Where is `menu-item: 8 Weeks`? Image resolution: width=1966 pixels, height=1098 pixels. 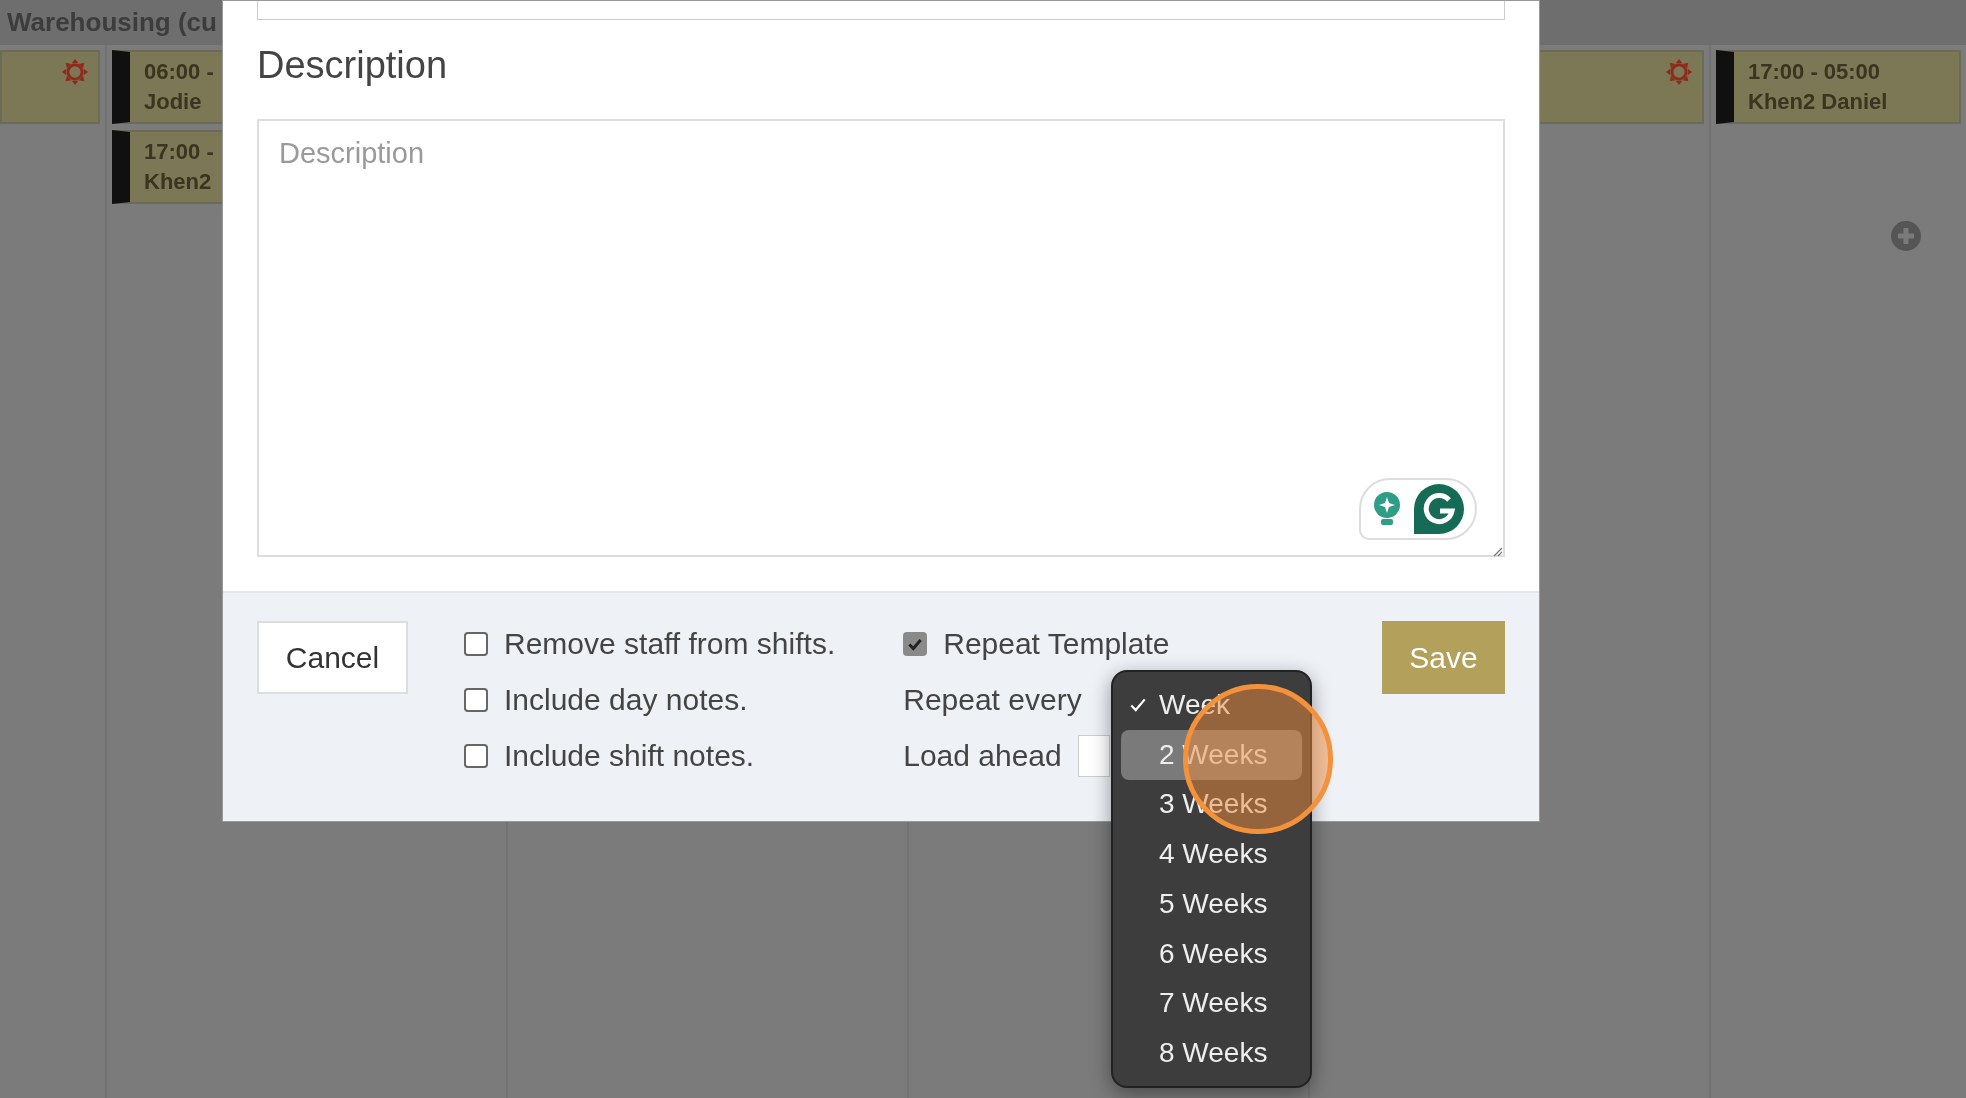
menu-item: 8 Weeks is located at coordinates (1211, 1053).